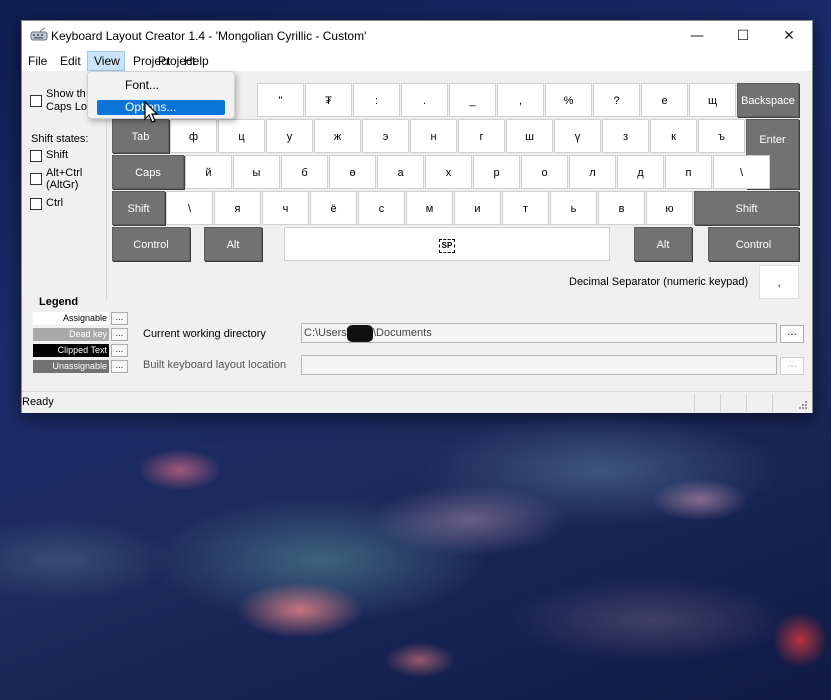 The width and height of the screenshot is (831, 700). What do you see at coordinates (573, 208) in the screenshot?
I see `key-r4-9: ь` at bounding box center [573, 208].